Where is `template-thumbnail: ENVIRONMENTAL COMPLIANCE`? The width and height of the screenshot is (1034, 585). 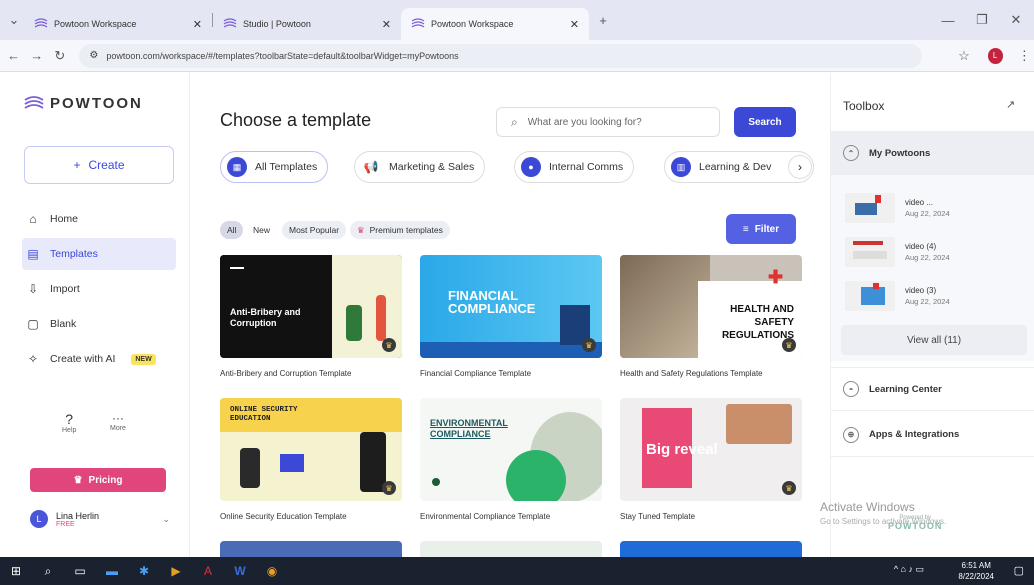
template-thumbnail: ENVIRONMENTAL COMPLIANCE is located at coordinates (511, 449).